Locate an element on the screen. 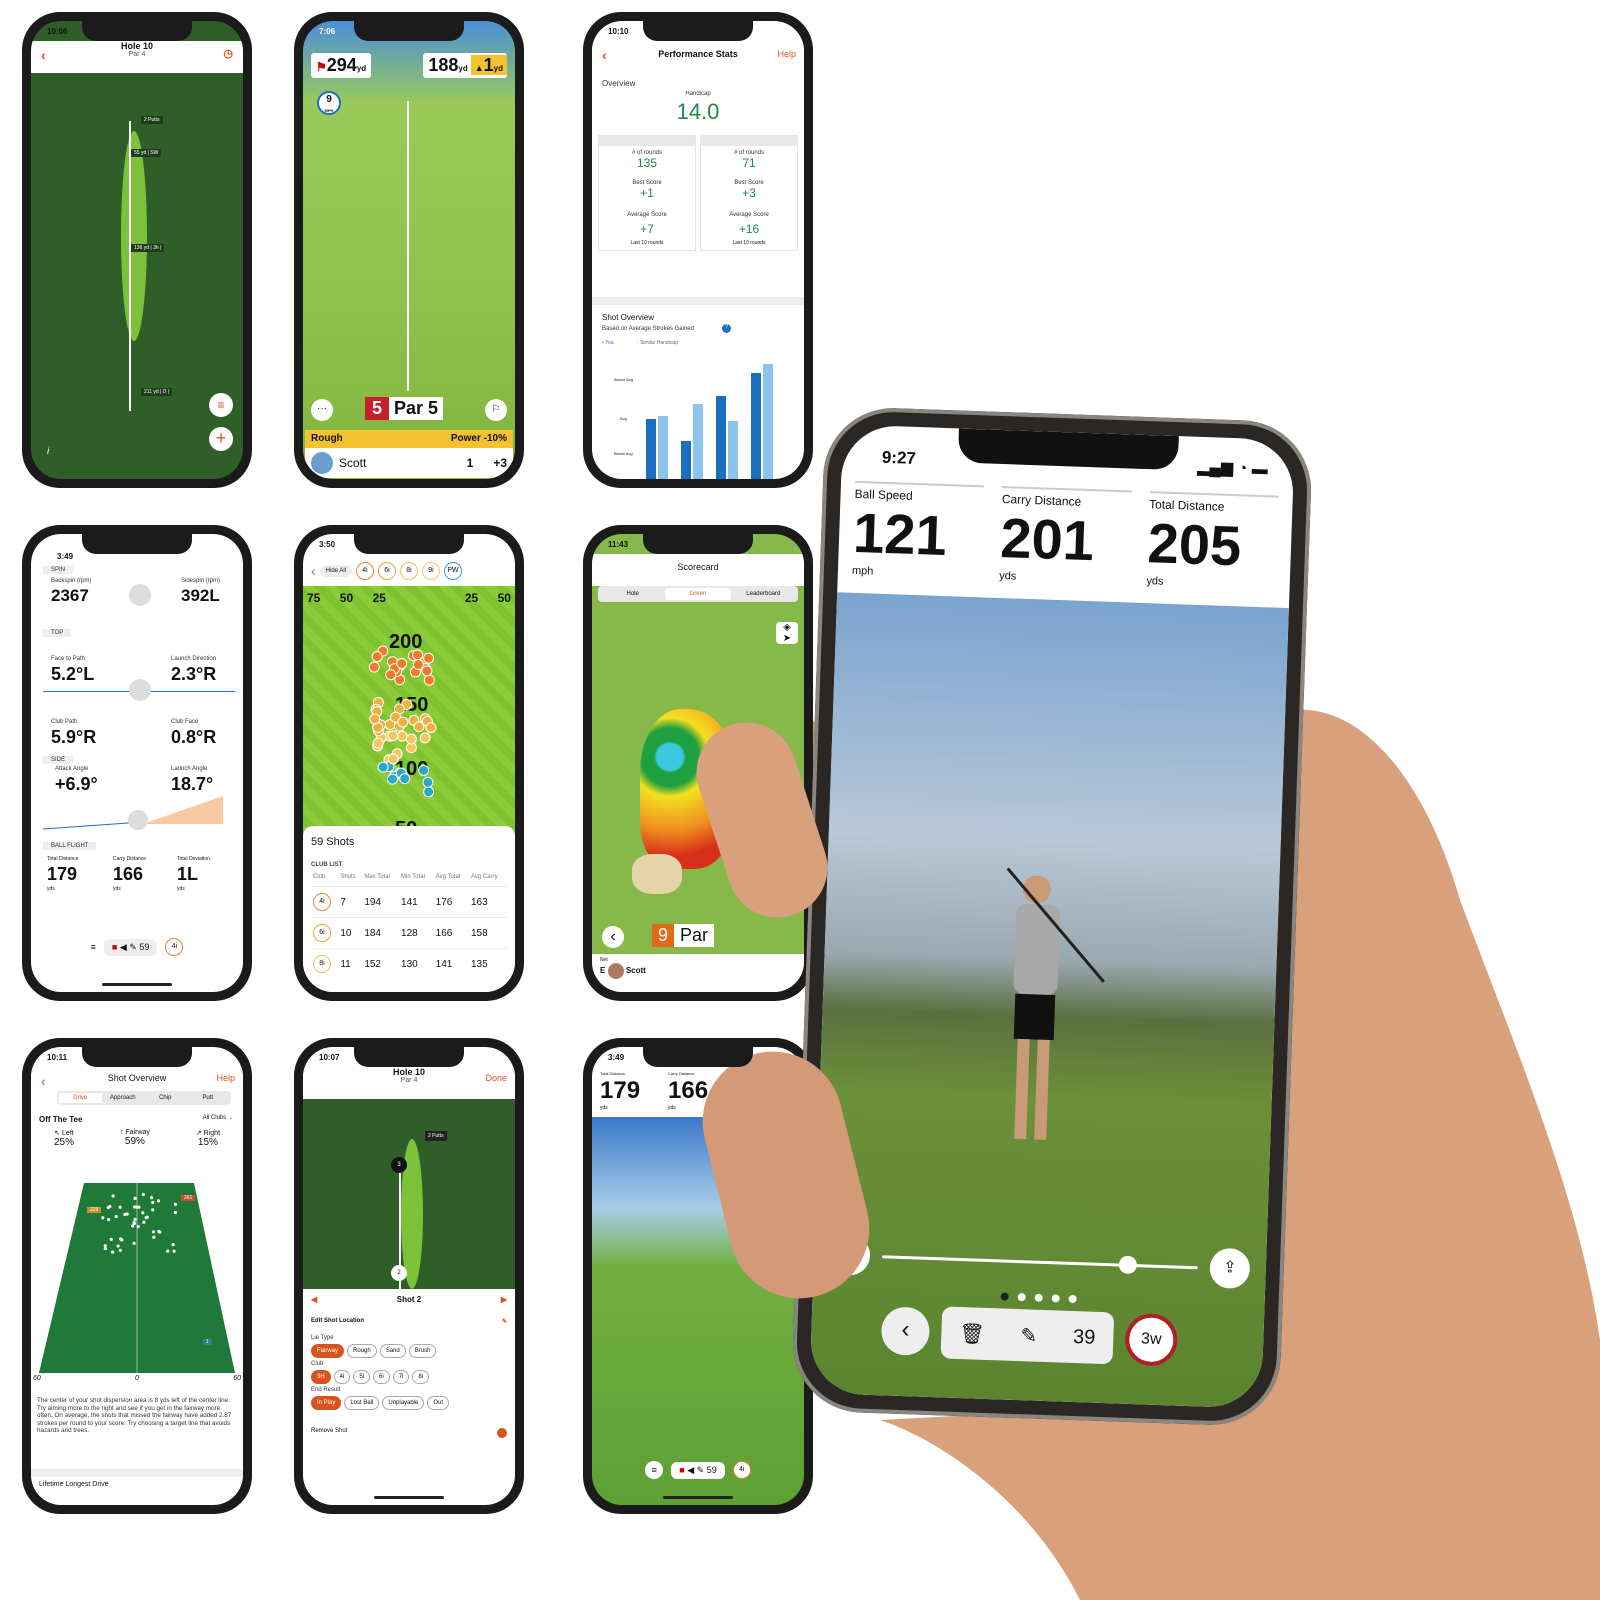  player-row: Net E Scott is located at coordinates (698, 973).